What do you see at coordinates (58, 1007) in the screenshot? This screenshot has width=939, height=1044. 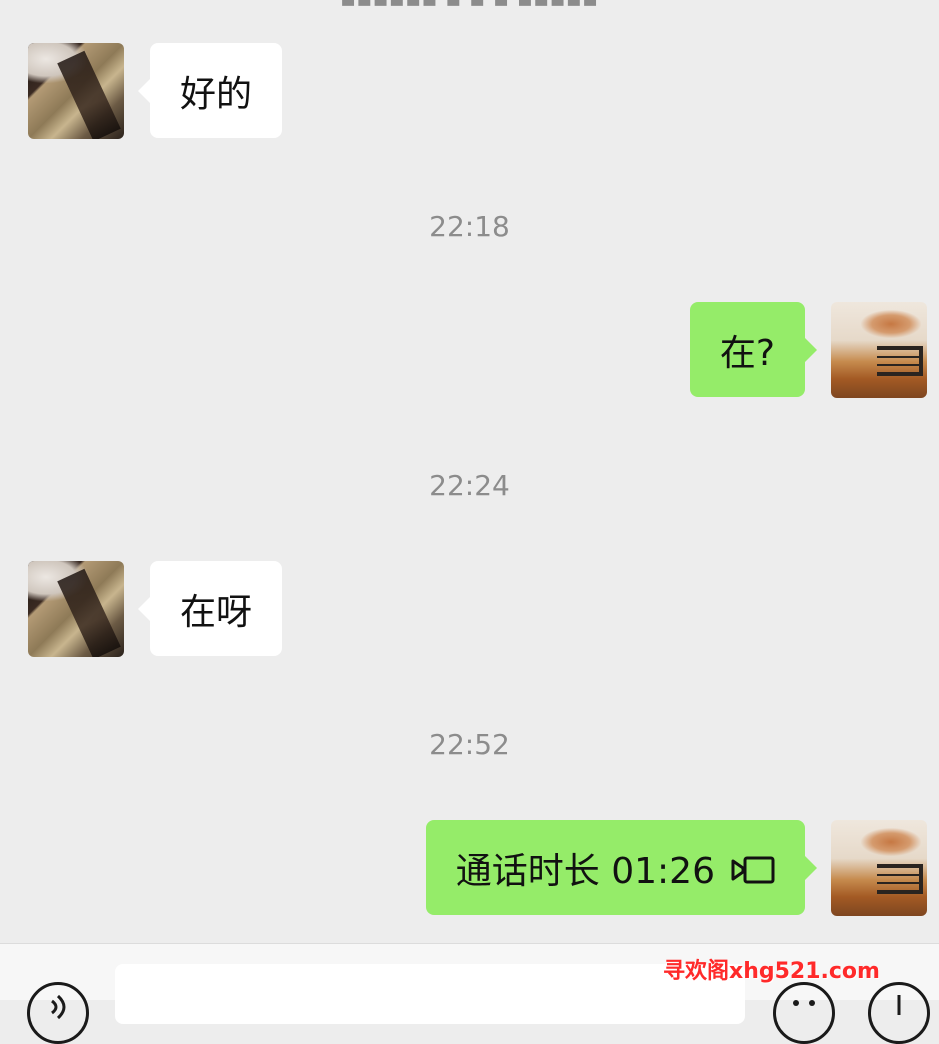 I see `voice-icon` at bounding box center [58, 1007].